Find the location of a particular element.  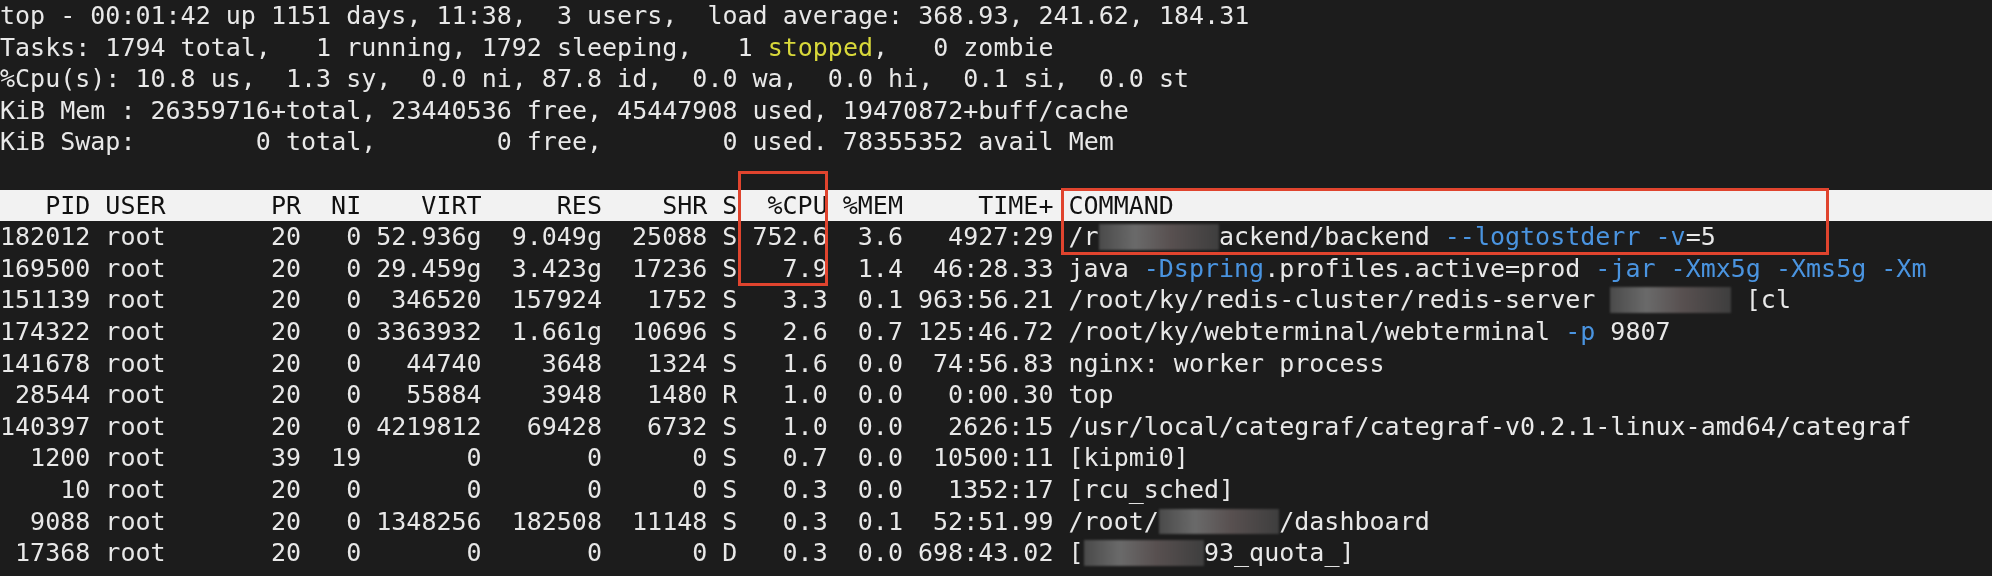

table-cell-text: 10500:11 is located at coordinates (993, 458).